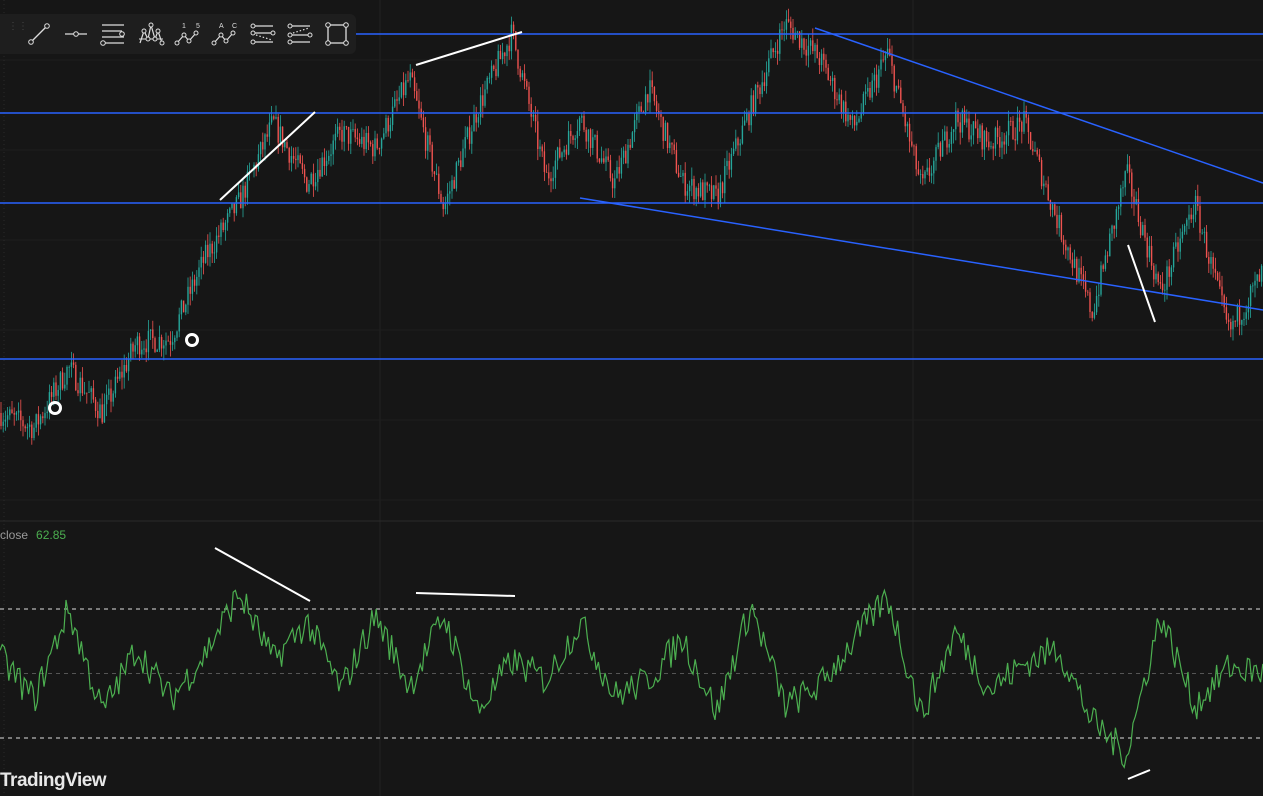 The height and width of the screenshot is (796, 1263). I want to click on elliott-correction-tool: AC, so click(225, 34).